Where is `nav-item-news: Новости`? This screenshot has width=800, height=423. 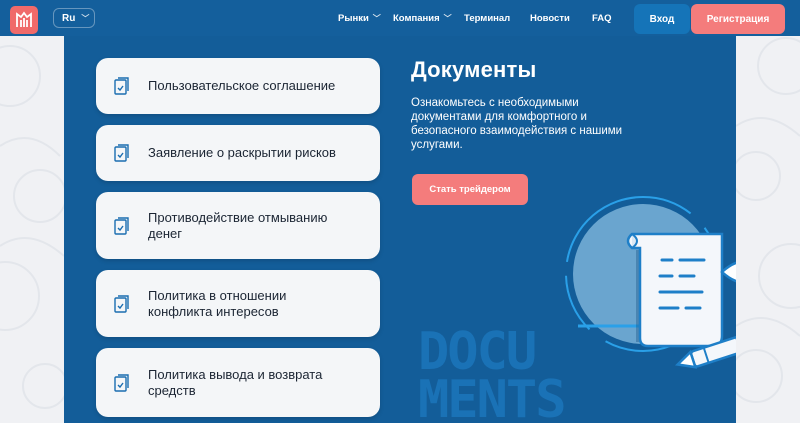 nav-item-news: Новости is located at coordinates (550, 18).